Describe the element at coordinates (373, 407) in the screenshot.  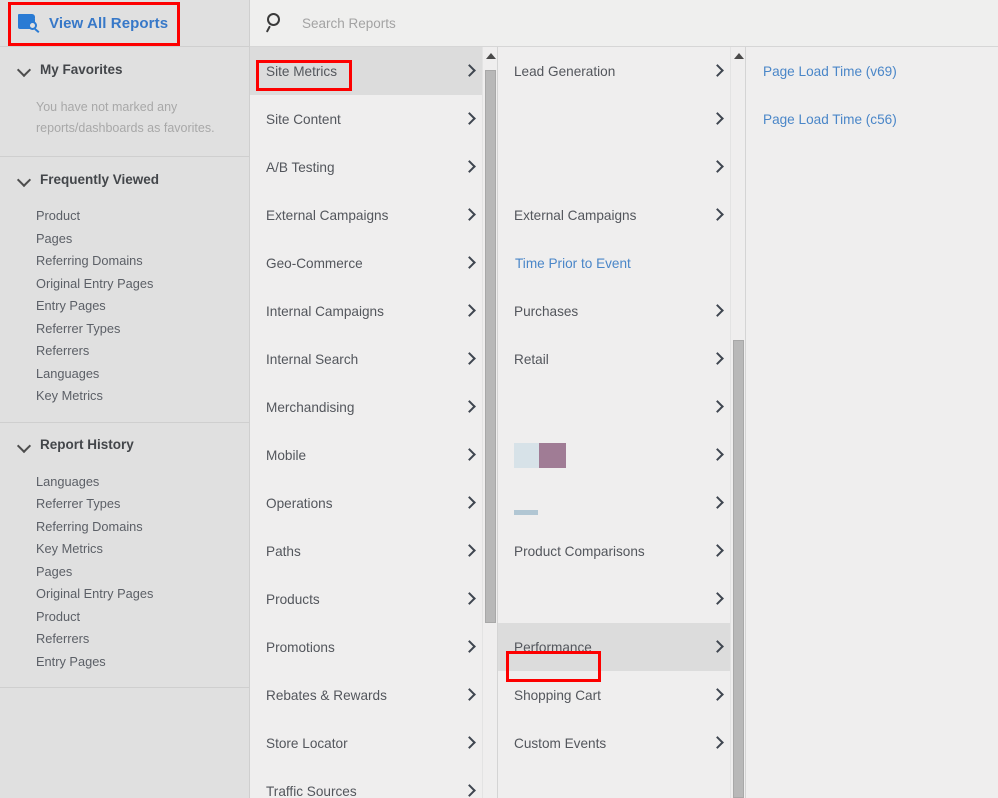
I see `category-merchandising: Merchandising` at that location.